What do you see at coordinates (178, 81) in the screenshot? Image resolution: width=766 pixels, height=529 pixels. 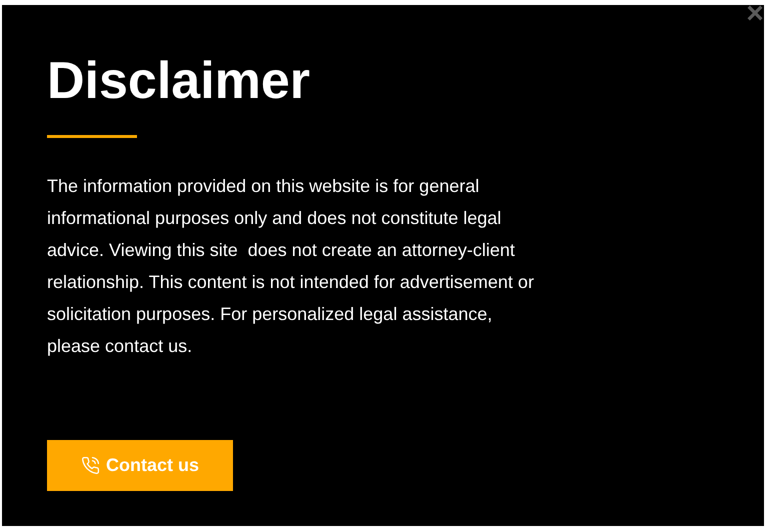 I see `modal-title: Disclaimer` at bounding box center [178, 81].